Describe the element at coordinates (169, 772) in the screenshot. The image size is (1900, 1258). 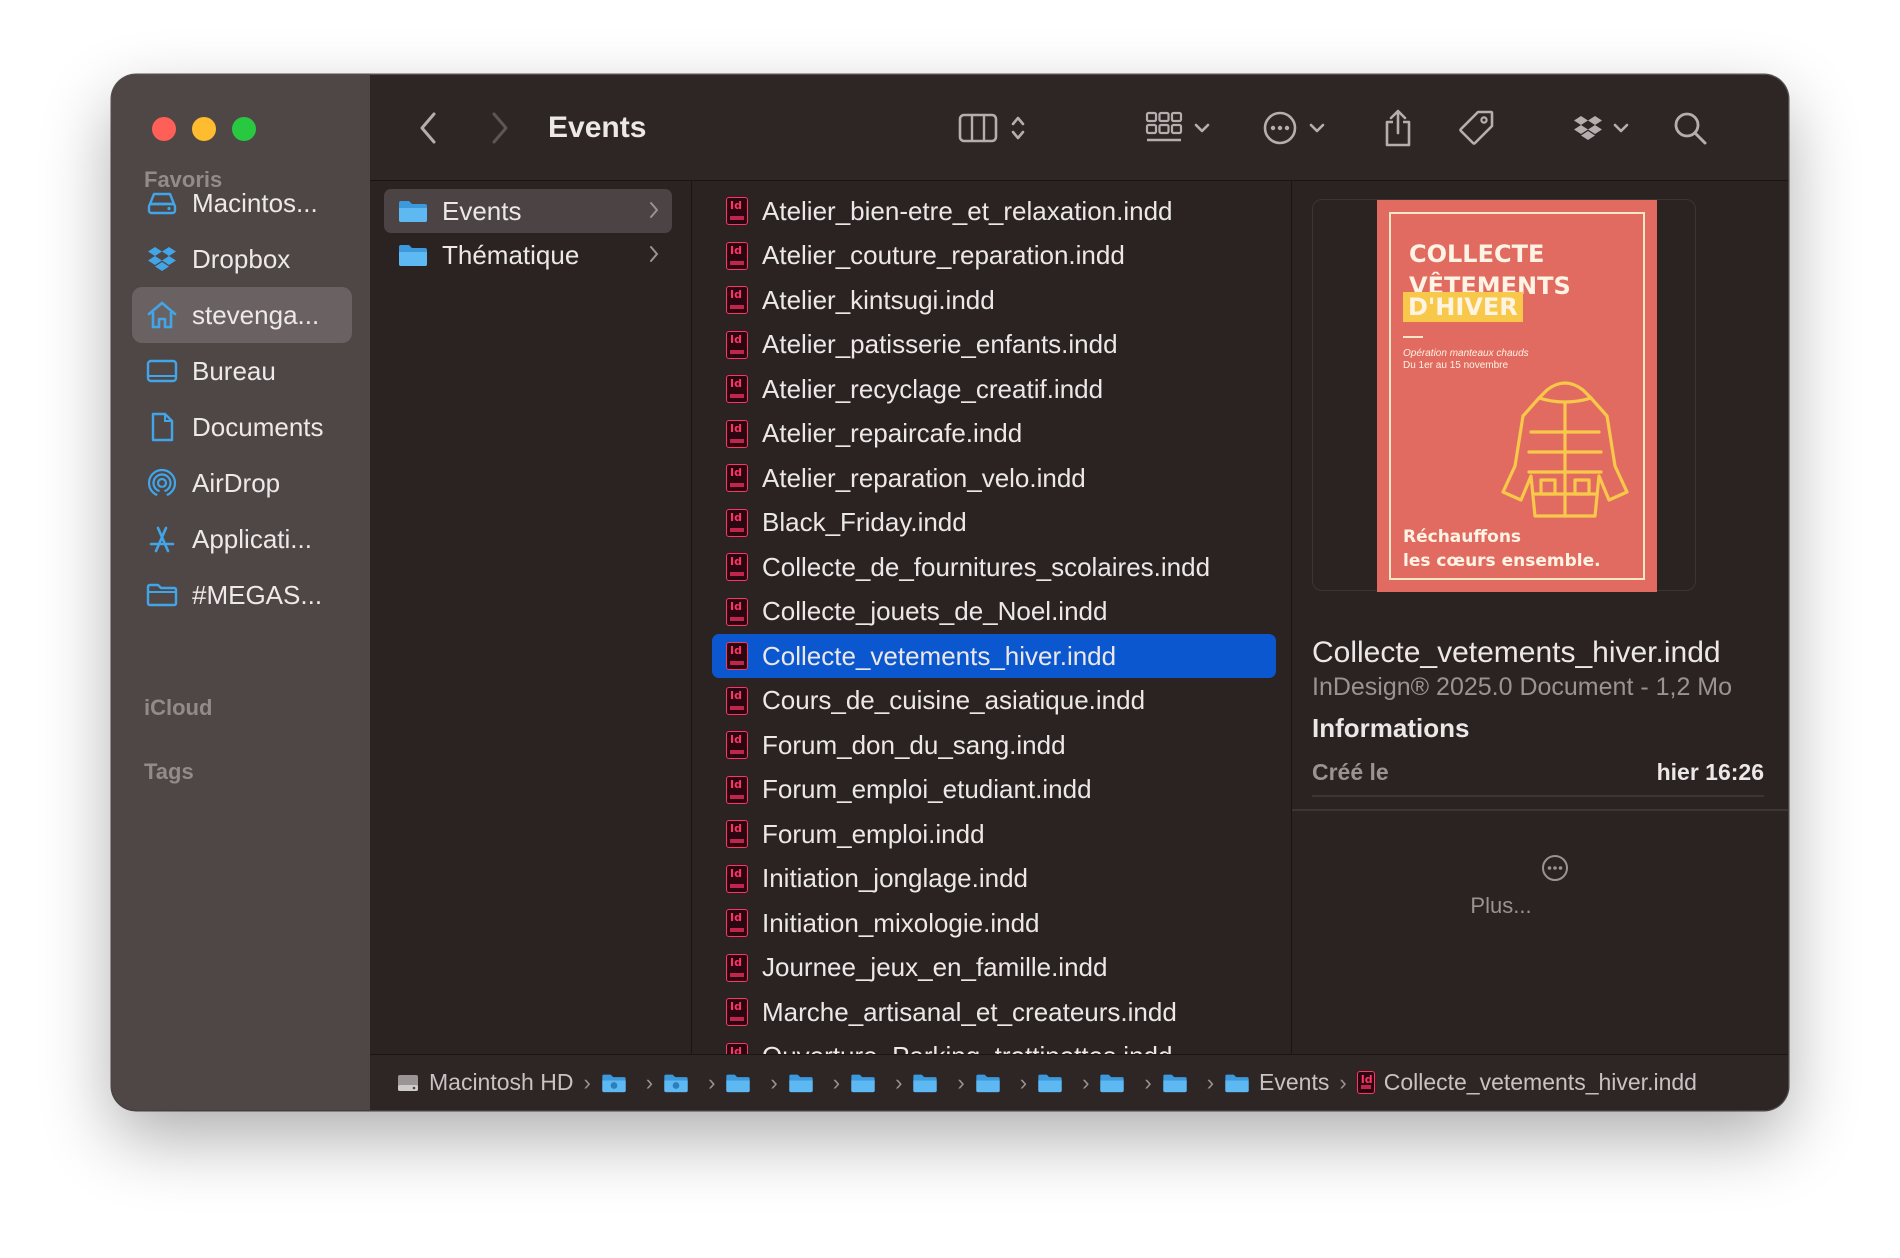
I see `sidebar-section-tags: Tags` at that location.